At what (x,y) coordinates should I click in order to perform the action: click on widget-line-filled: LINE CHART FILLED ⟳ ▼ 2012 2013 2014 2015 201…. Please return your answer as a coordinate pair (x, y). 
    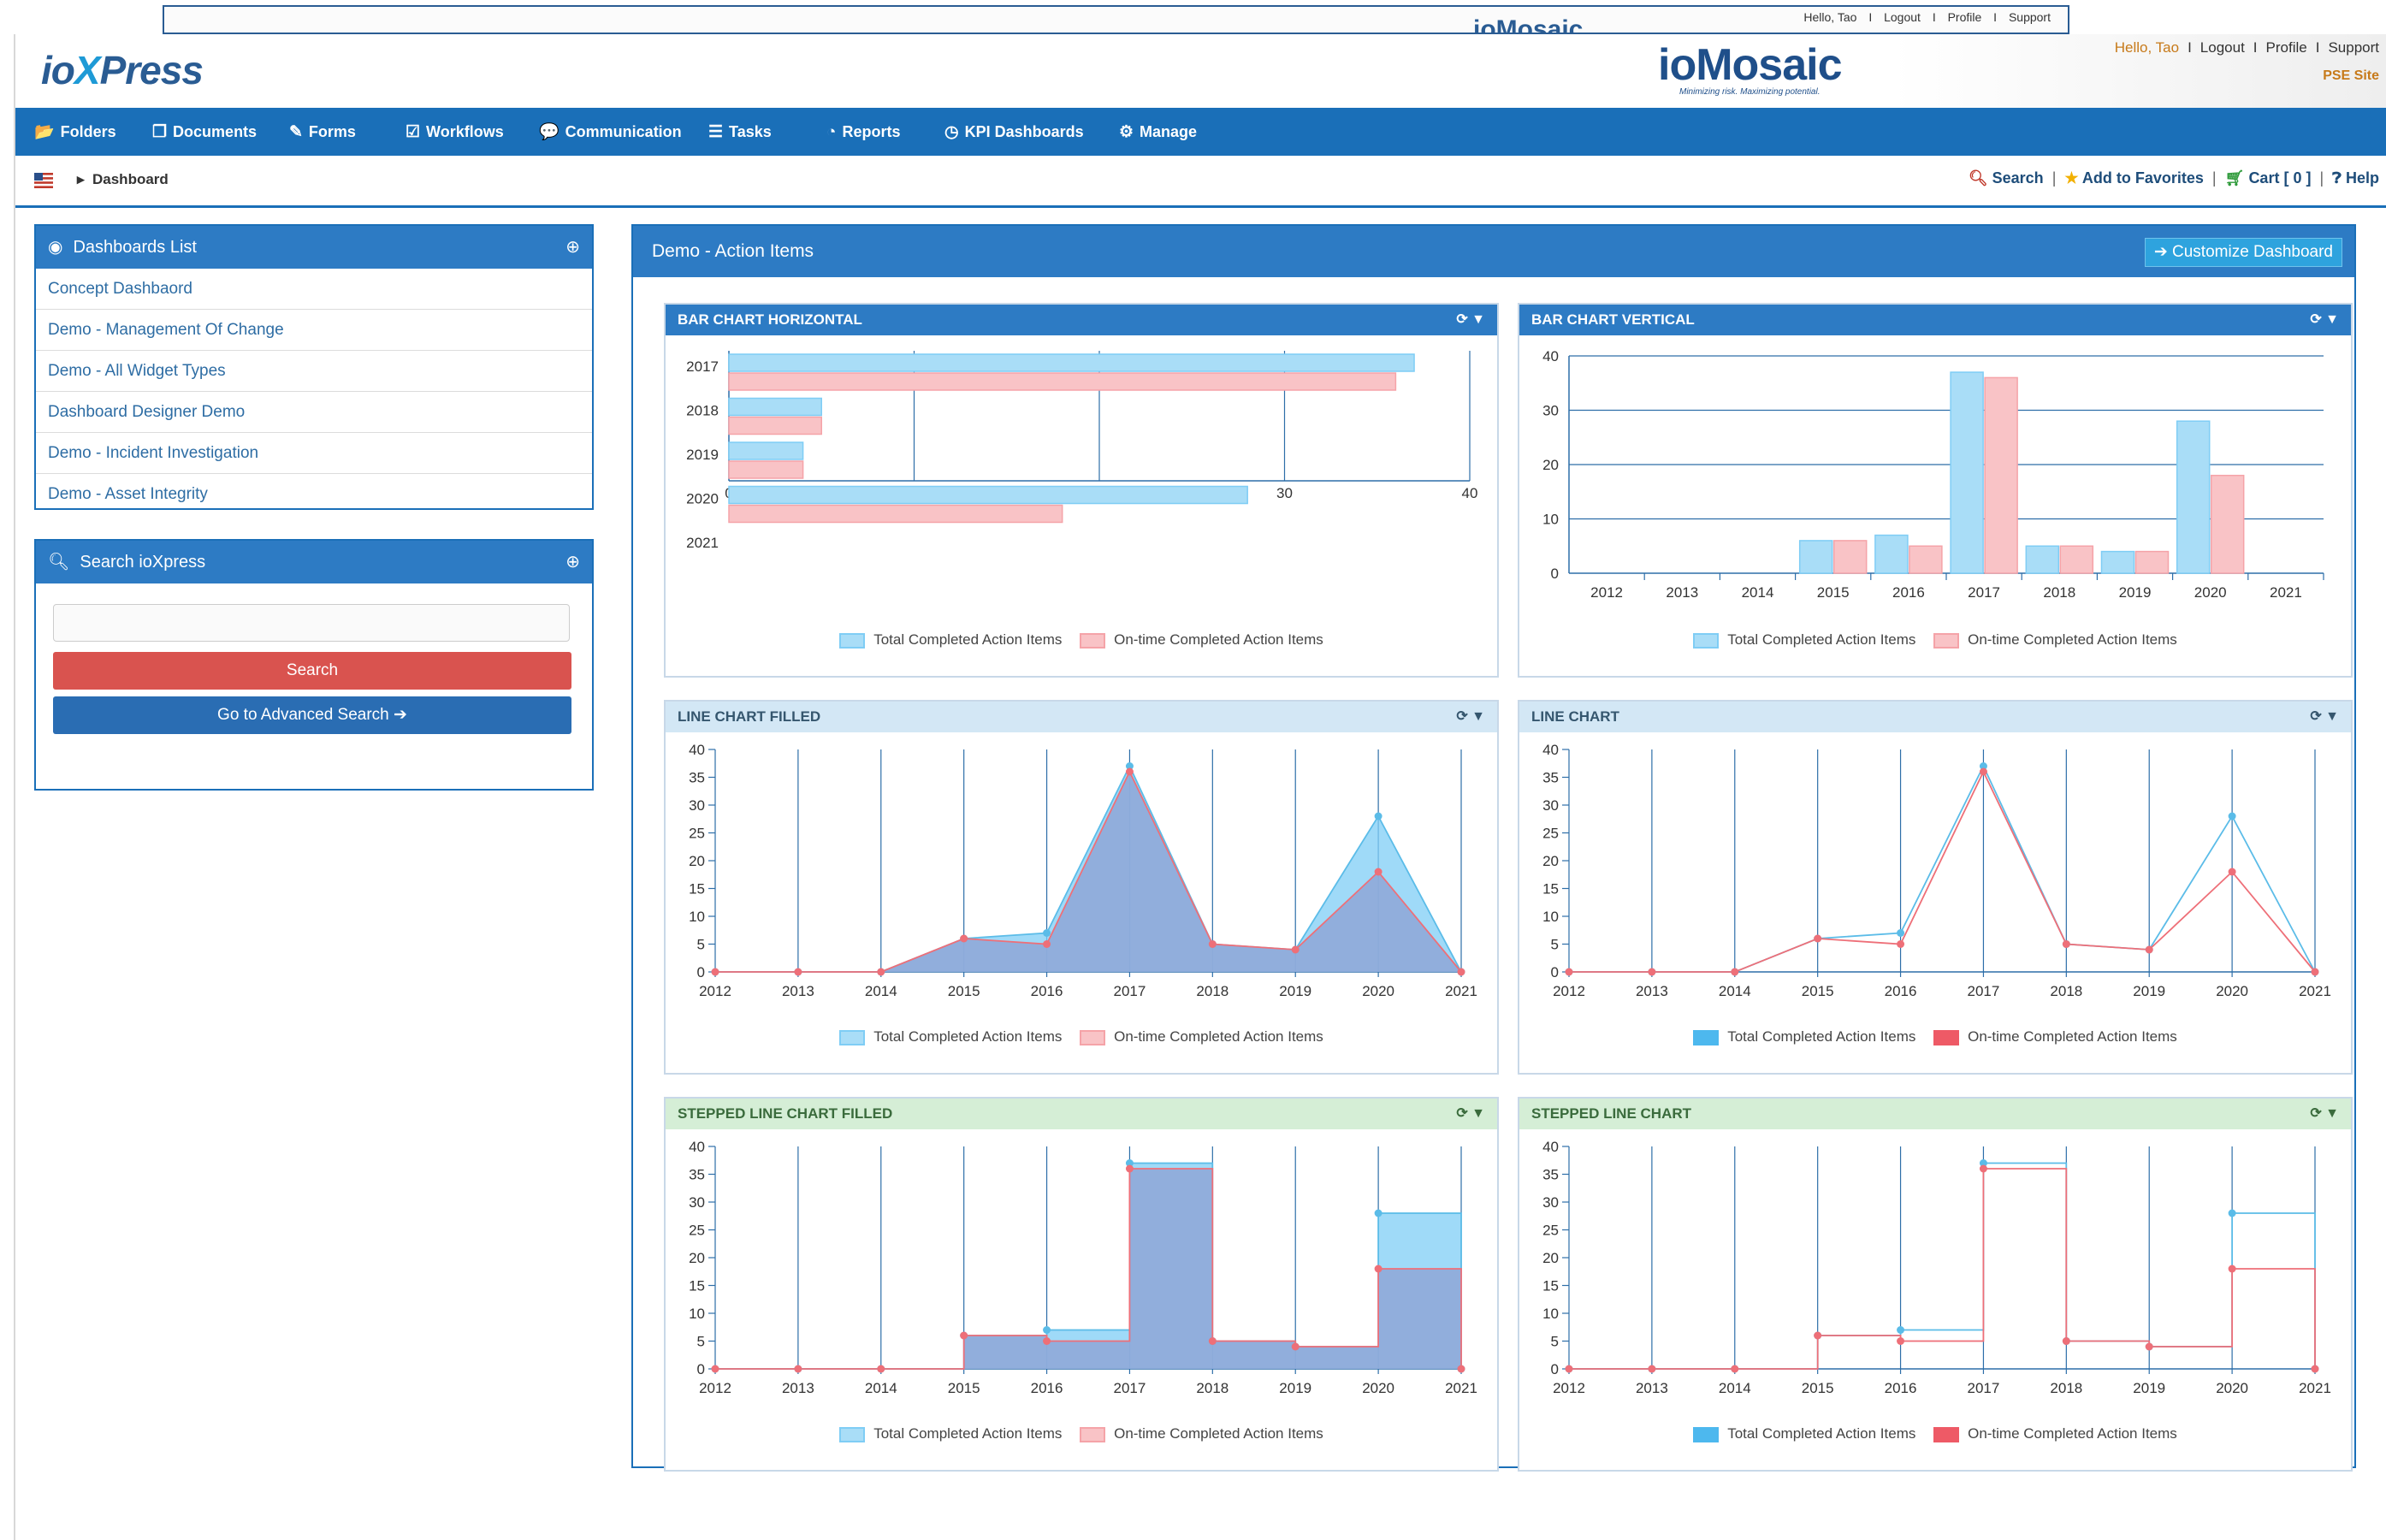
    Looking at the image, I should click on (1081, 887).